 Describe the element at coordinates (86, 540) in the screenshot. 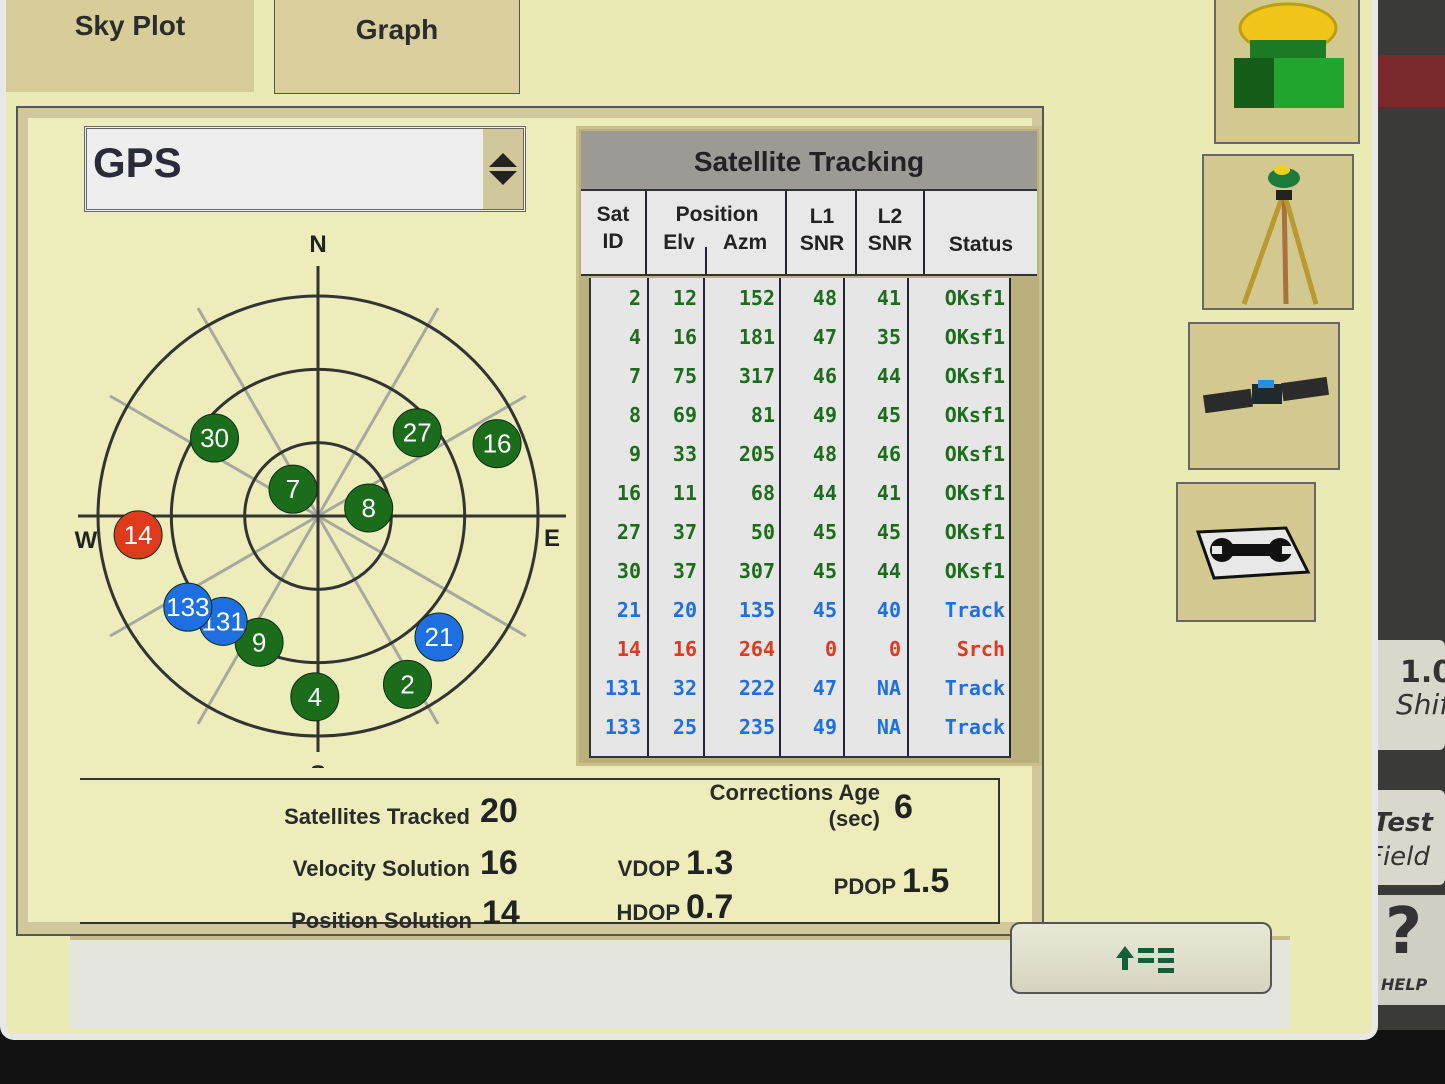

I see `compass-west-label: W` at that location.